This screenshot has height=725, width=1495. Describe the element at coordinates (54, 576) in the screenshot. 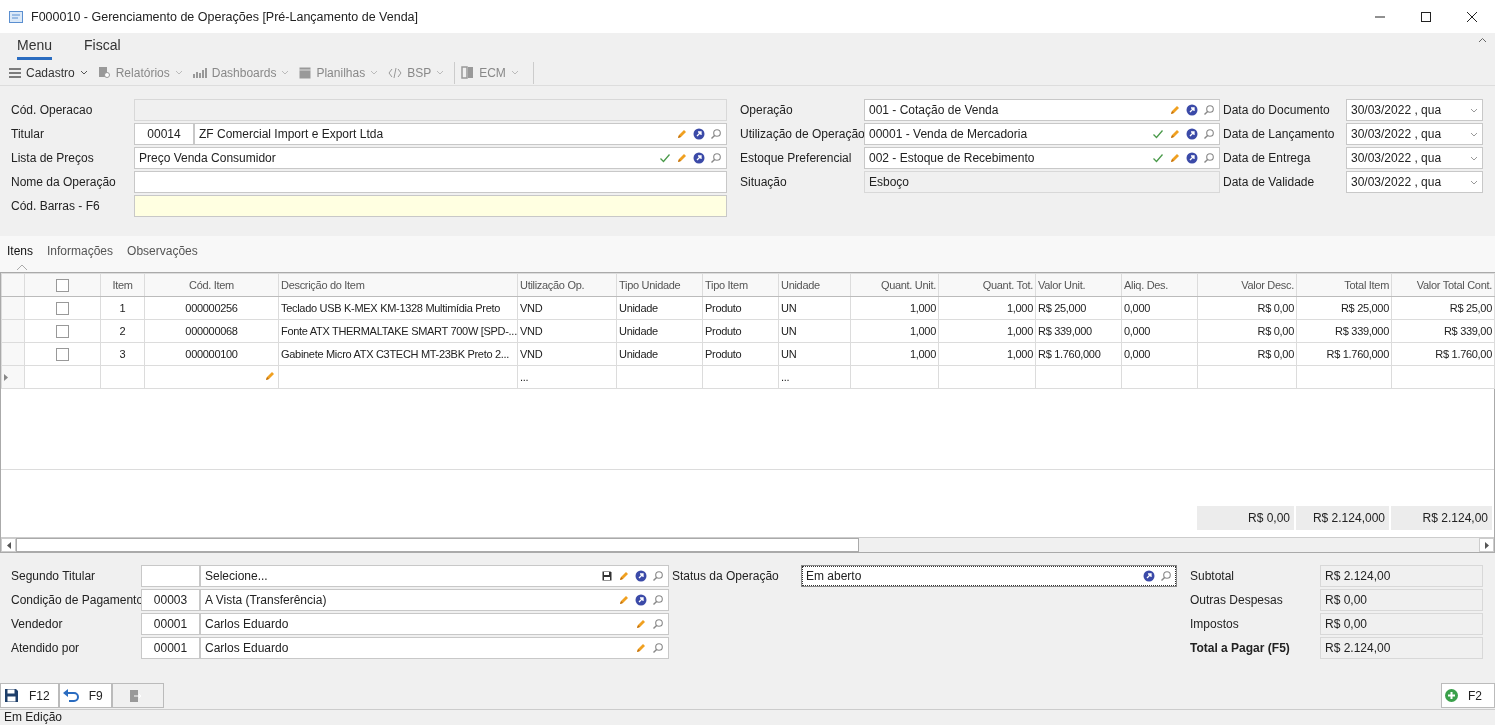

I see `field-label: Segundo Titular` at that location.